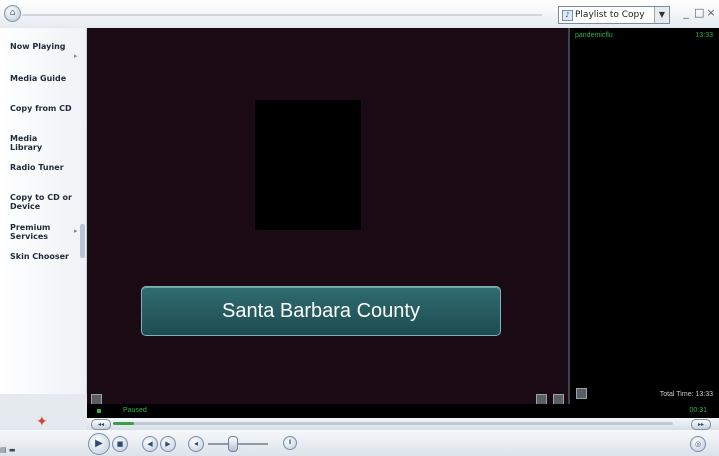 Image resolution: width=719 pixels, height=456 pixels. I want to click on status-text: Paused, so click(135, 410).